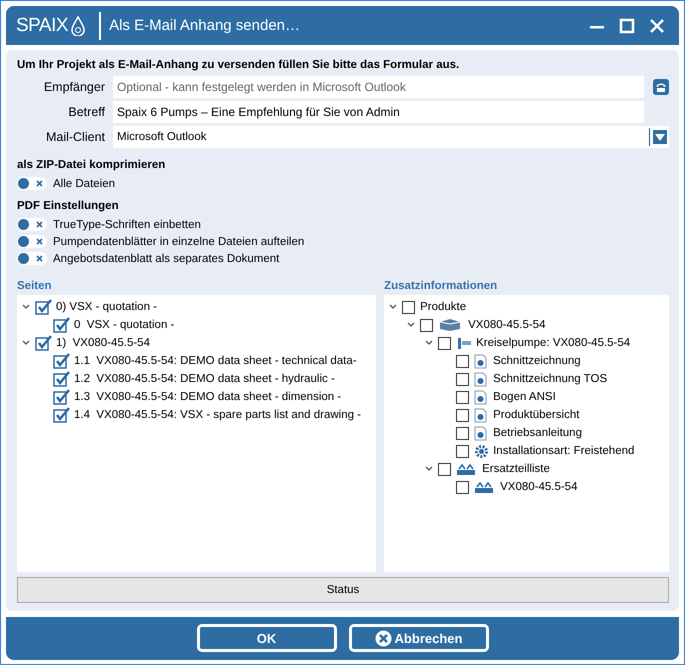  What do you see at coordinates (103, 343) in the screenshot?
I see `tree-item: 1) VX080-45.5-54` at bounding box center [103, 343].